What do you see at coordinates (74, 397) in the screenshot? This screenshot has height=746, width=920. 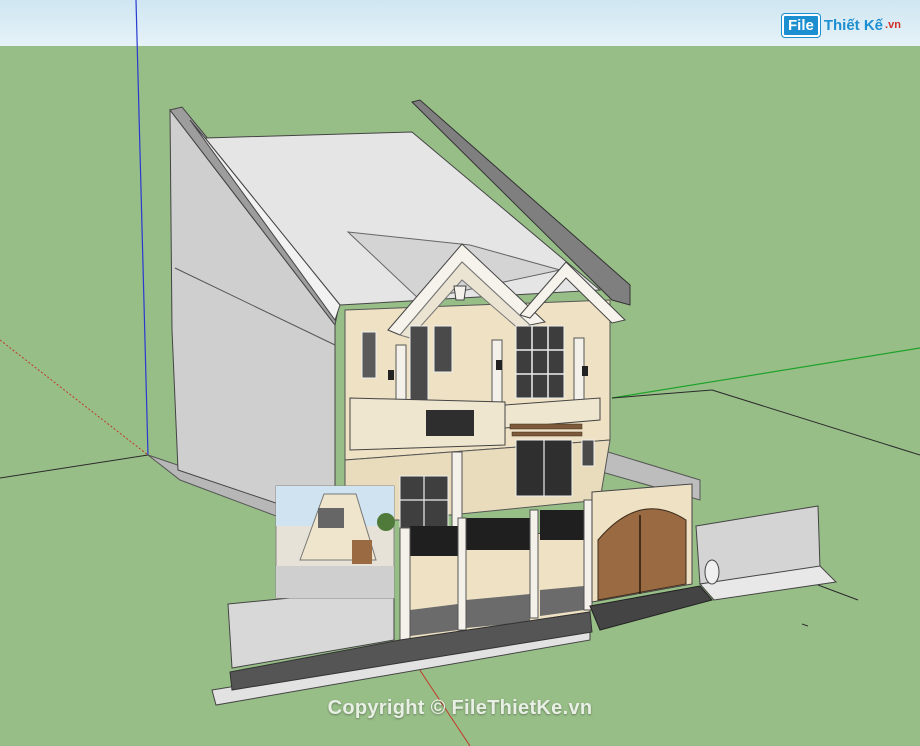 I see `red-axis` at bounding box center [74, 397].